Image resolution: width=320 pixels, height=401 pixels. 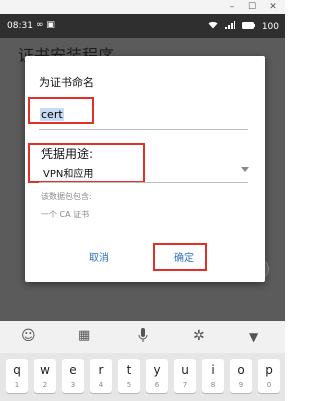 I want to click on dialog-title: 为证书命名, so click(x=66, y=82).